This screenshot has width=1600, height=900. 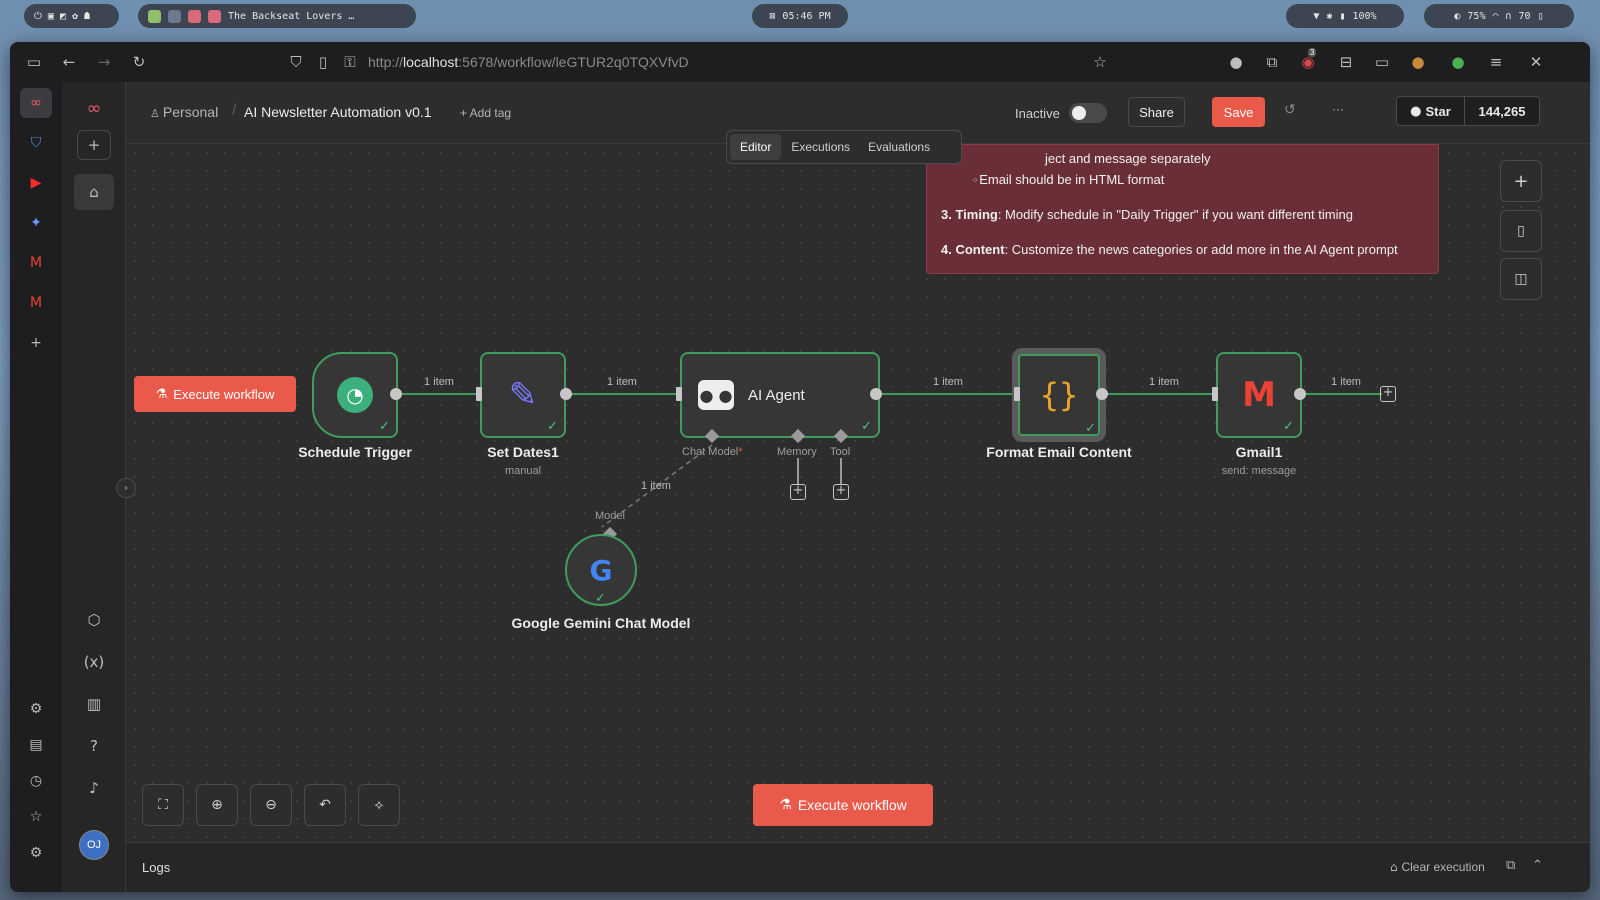 I want to click on node-gmail: M ✓, so click(x=1259, y=395).